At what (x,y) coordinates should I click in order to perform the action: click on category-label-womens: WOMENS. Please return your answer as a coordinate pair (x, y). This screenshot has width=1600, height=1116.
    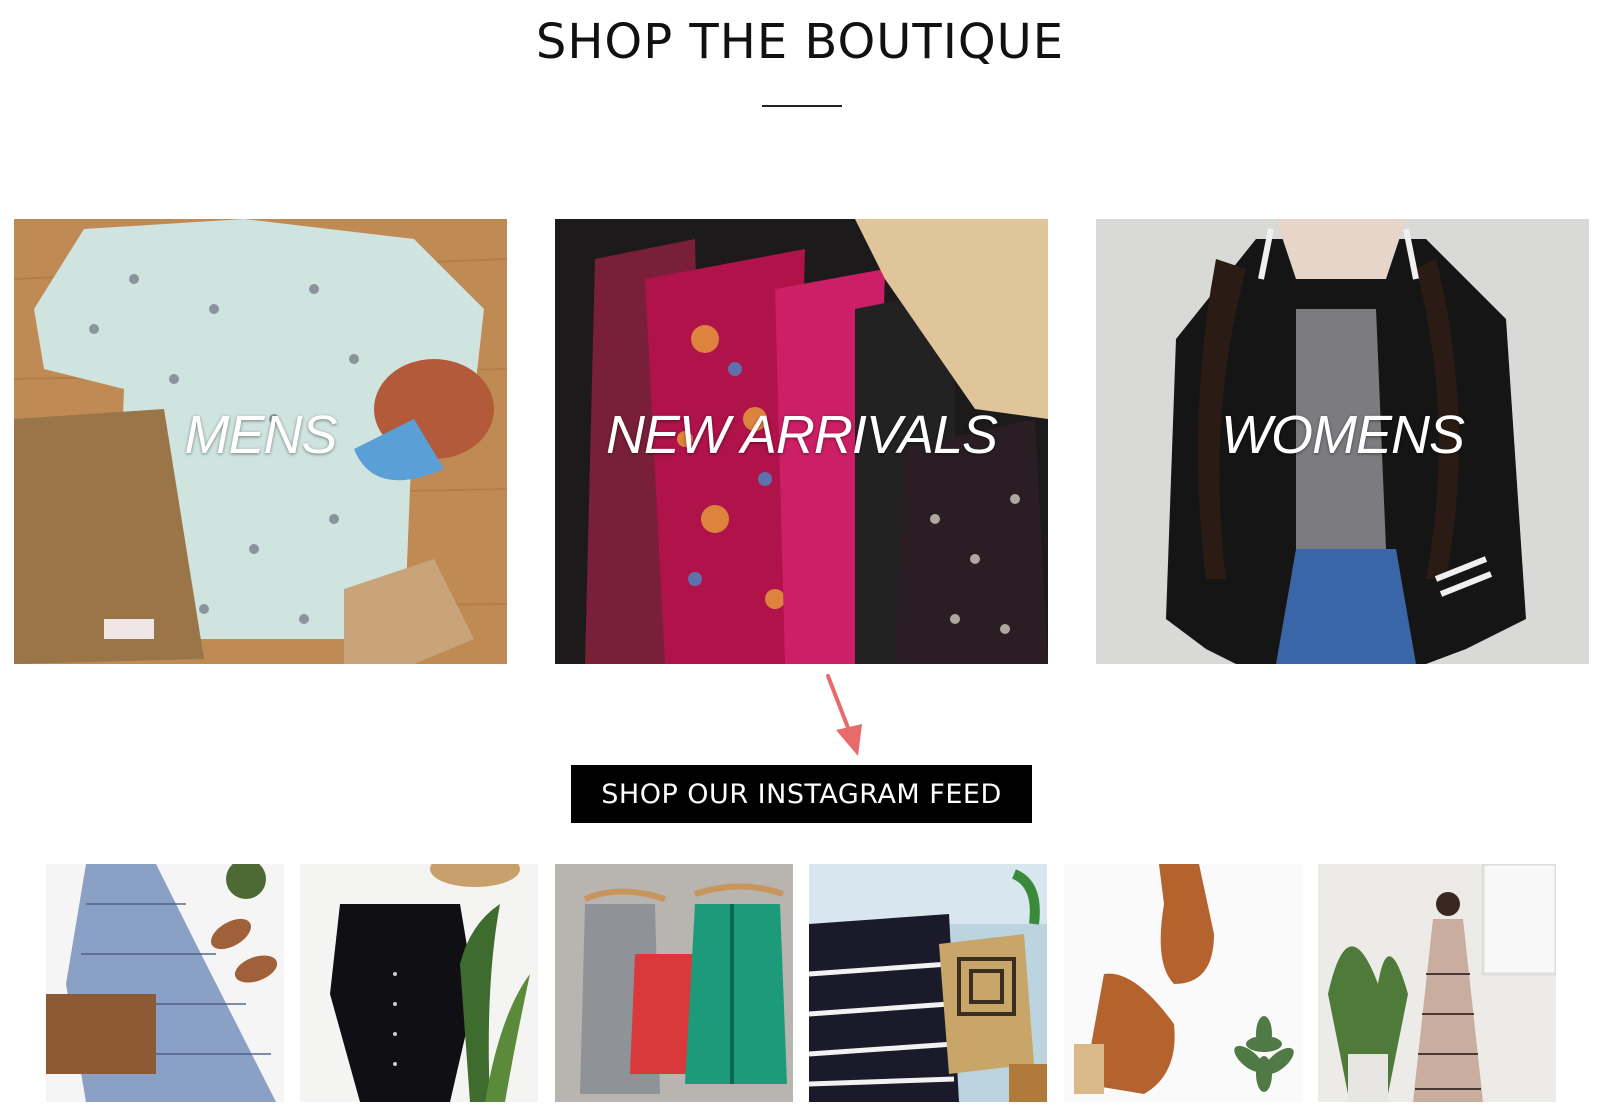
    Looking at the image, I should click on (1343, 435).